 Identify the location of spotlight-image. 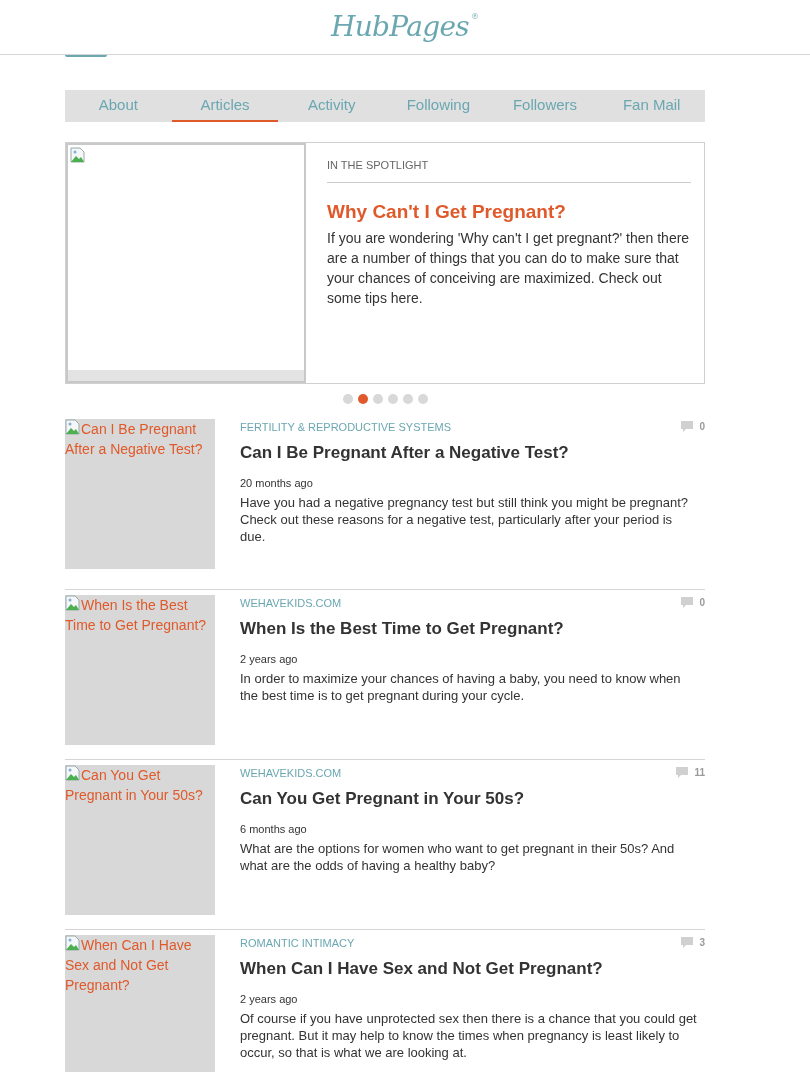
(186, 263).